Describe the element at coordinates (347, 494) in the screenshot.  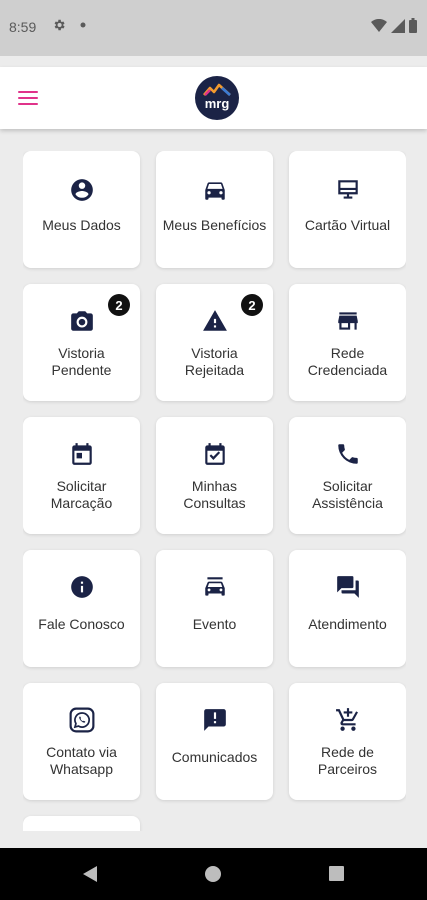
I see `tile-label: Solicitar Assistência` at that location.